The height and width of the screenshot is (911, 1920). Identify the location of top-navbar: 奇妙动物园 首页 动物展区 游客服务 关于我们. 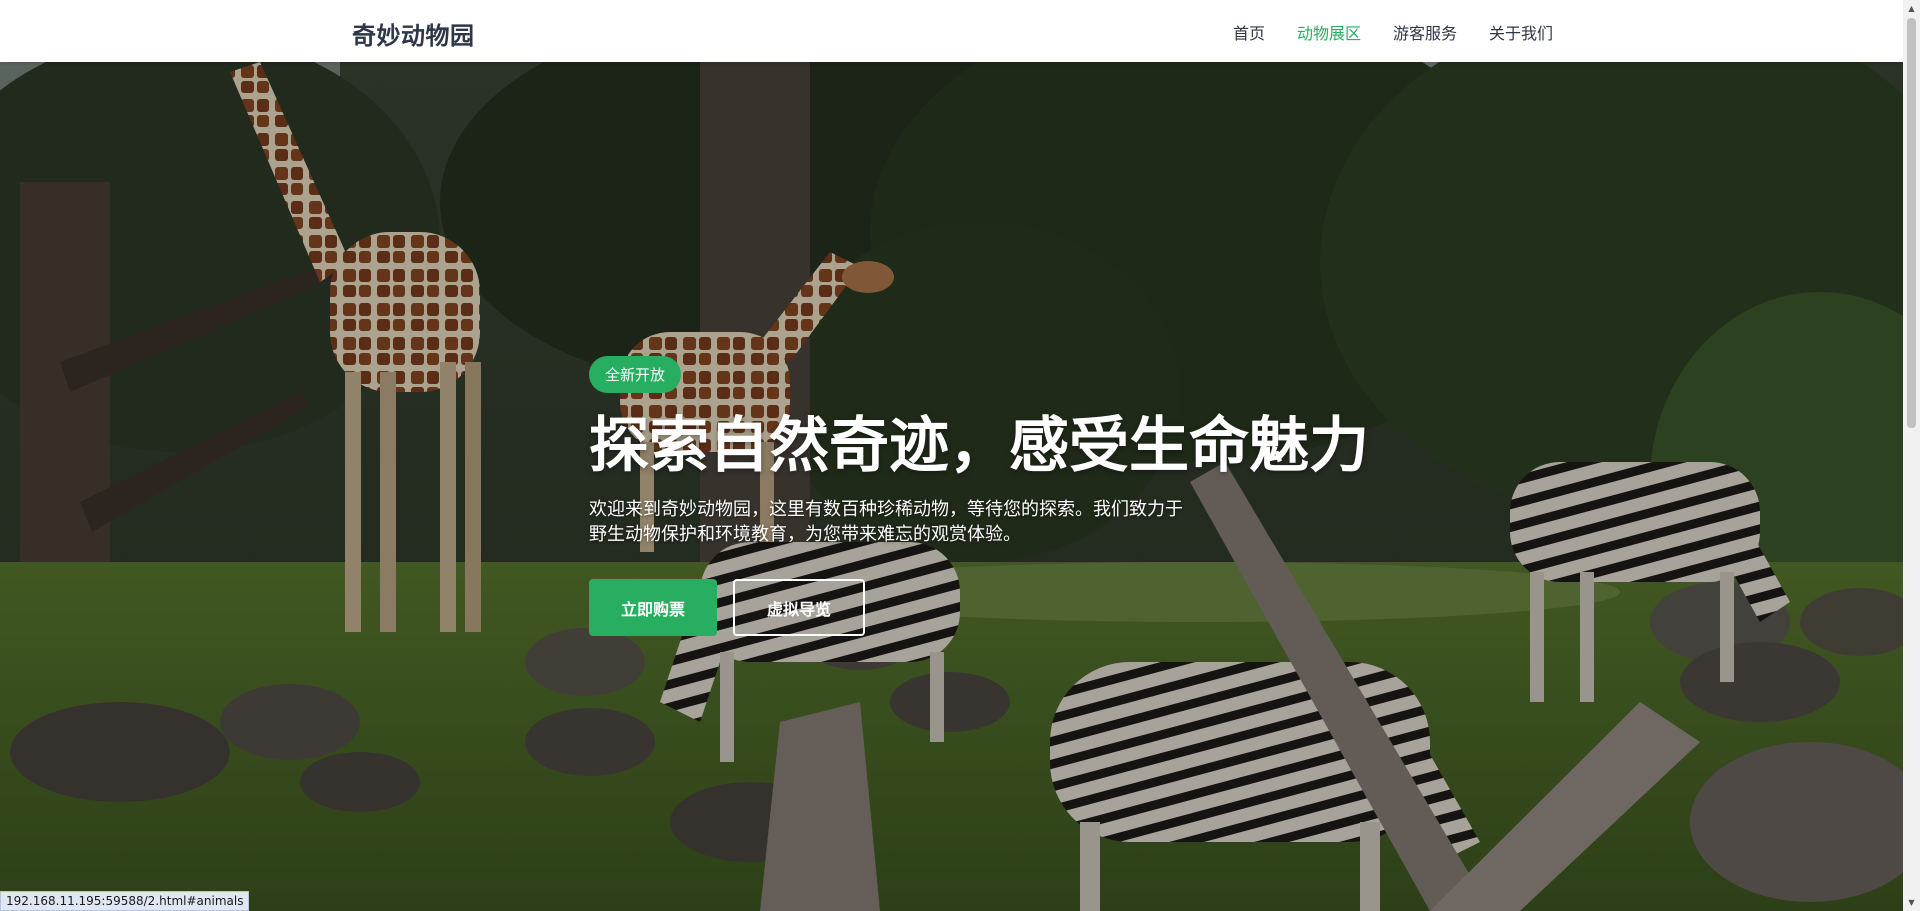
(951, 31).